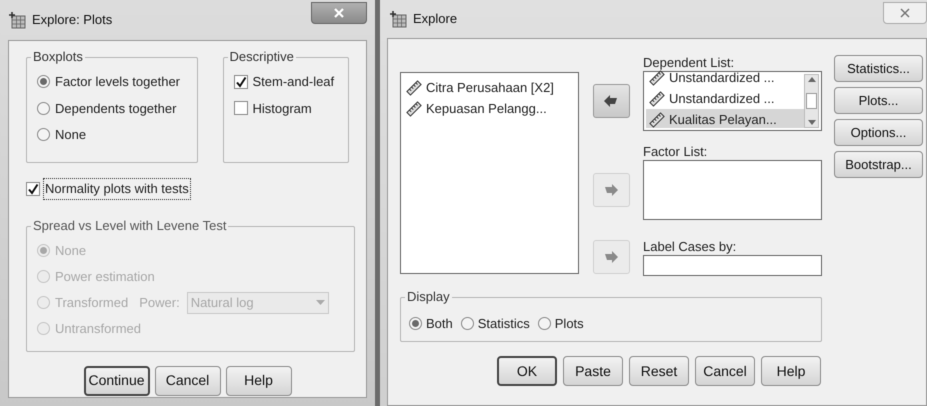 The height and width of the screenshot is (406, 927). Describe the element at coordinates (222, 303) in the screenshot. I see `dropdown-value: Natural log` at that location.